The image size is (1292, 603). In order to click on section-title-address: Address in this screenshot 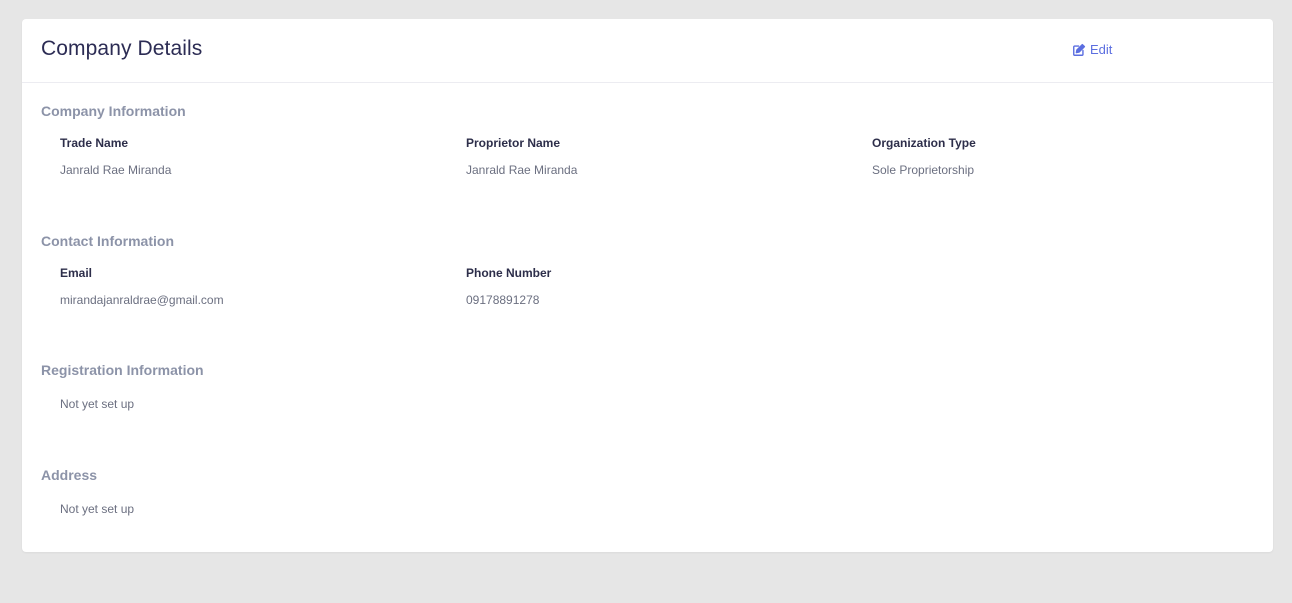, I will do `click(69, 475)`.